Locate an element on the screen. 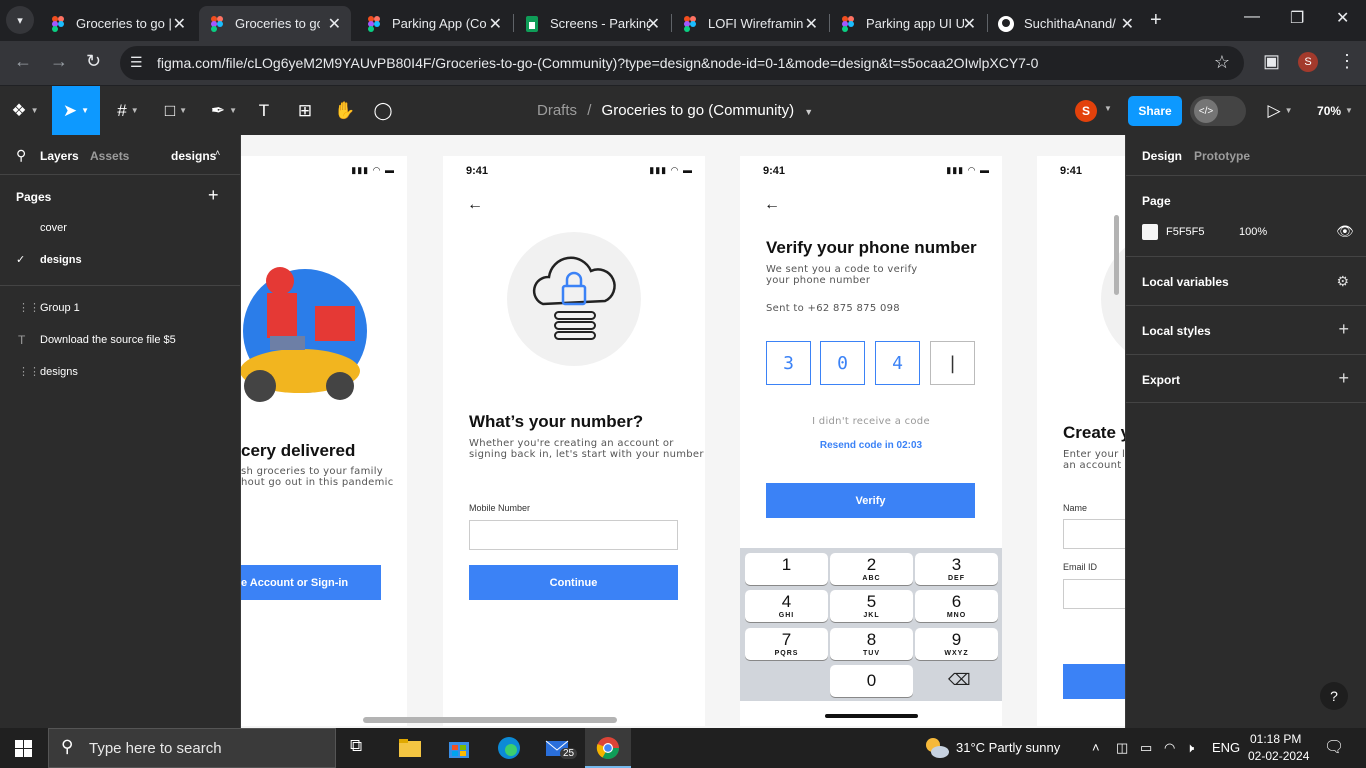 This screenshot has width=1366, height=768. add-style-icon: + is located at coordinates (1343, 329).